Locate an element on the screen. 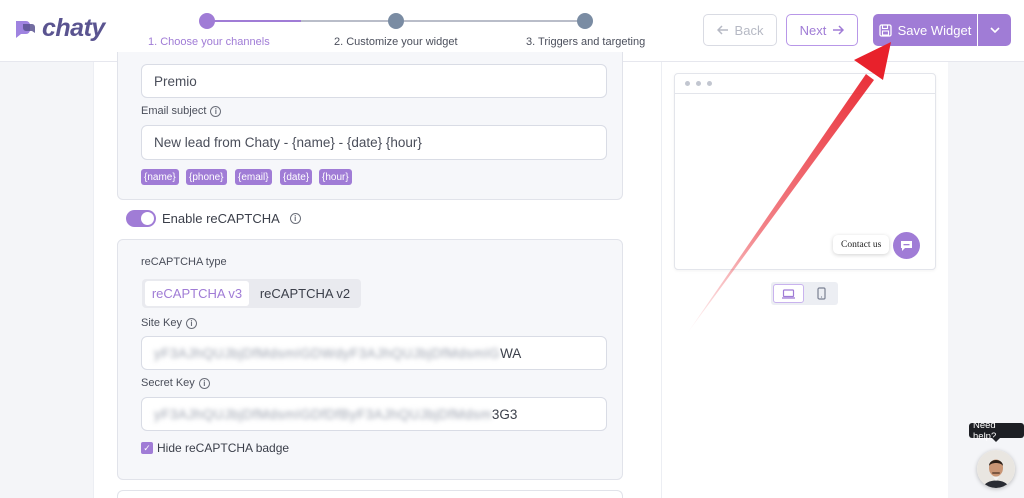  agent-photo-icon is located at coordinates (996, 469).